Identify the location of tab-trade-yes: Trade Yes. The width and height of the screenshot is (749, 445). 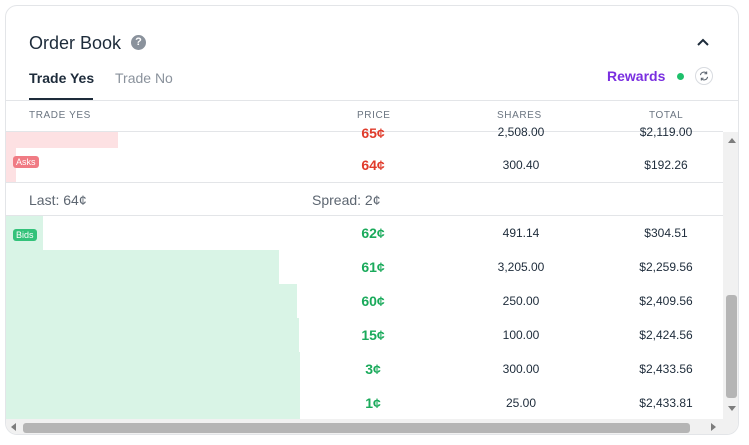
(61, 78).